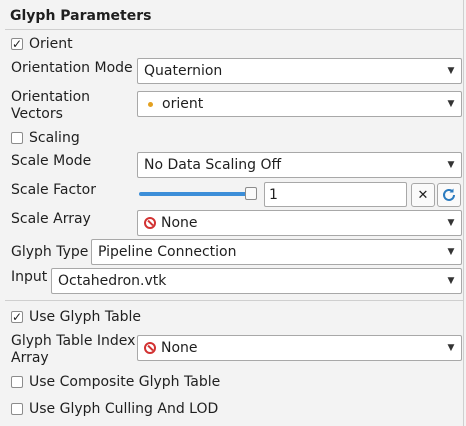  What do you see at coordinates (51, 44) in the screenshot?
I see `orient-label: Orient` at bounding box center [51, 44].